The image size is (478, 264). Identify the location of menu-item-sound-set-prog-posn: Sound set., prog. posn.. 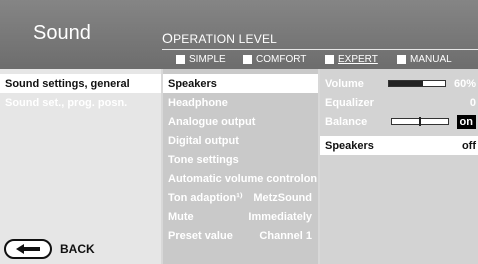
(80, 102).